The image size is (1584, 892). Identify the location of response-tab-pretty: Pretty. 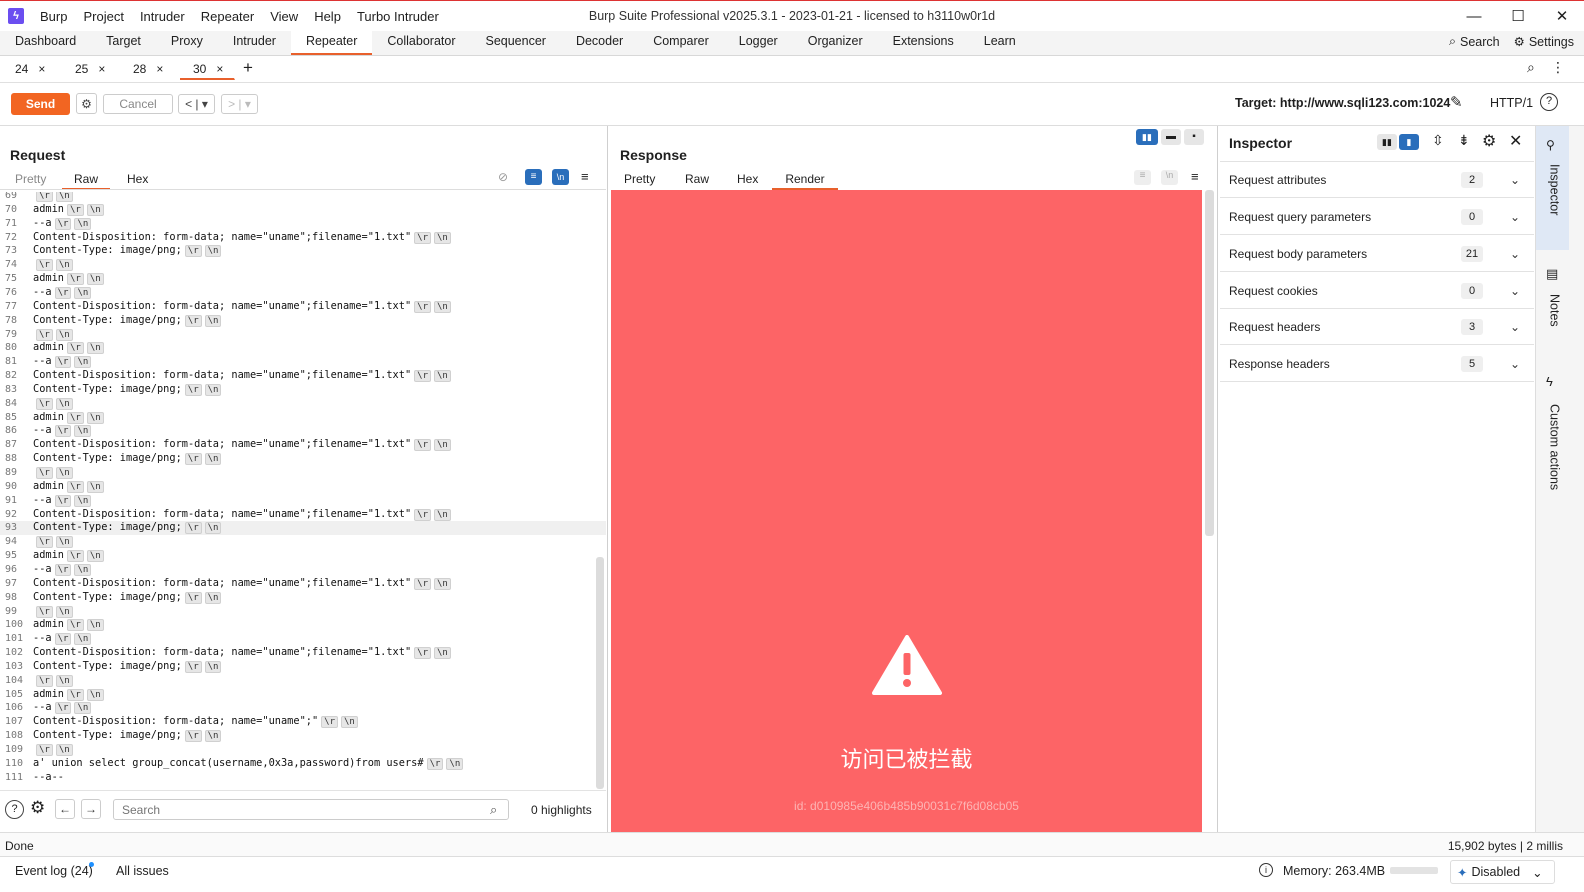
(639, 181).